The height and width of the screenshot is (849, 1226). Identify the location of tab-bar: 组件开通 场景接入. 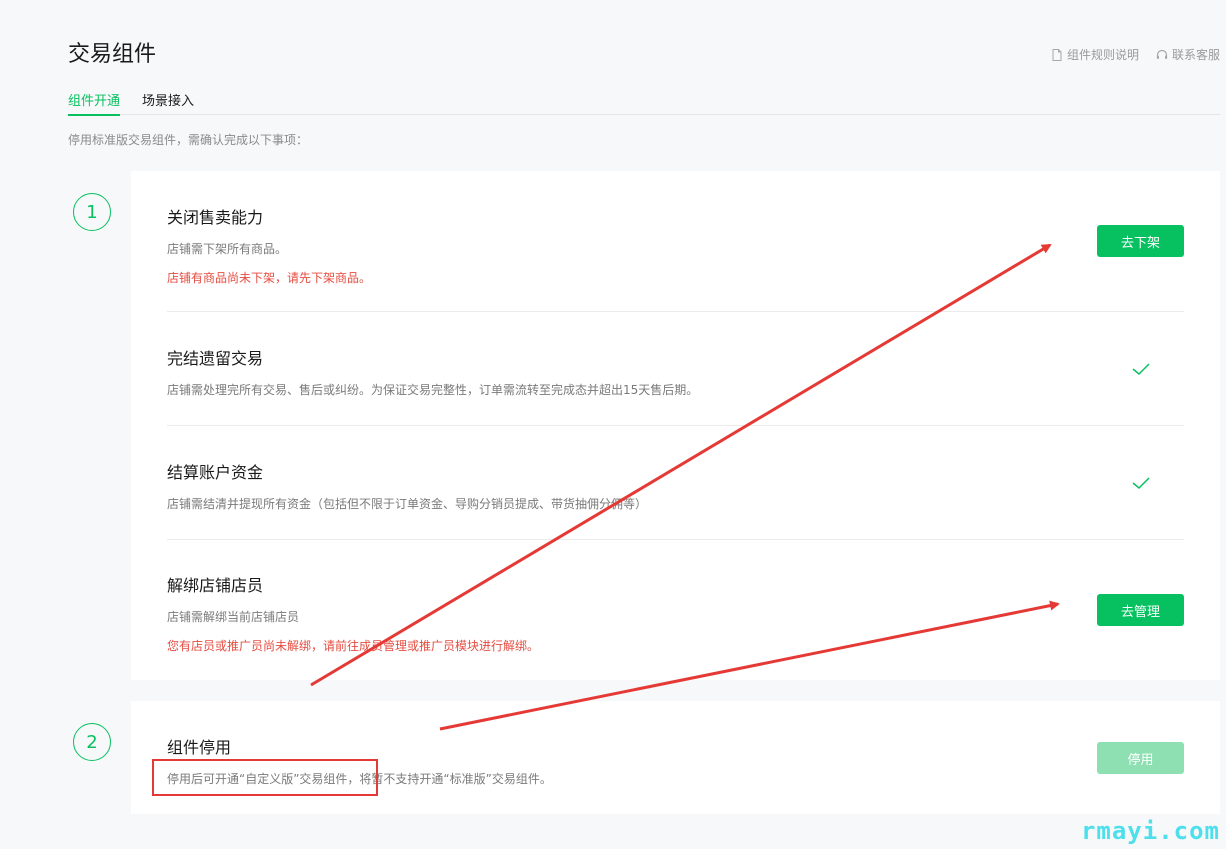
(644, 103).